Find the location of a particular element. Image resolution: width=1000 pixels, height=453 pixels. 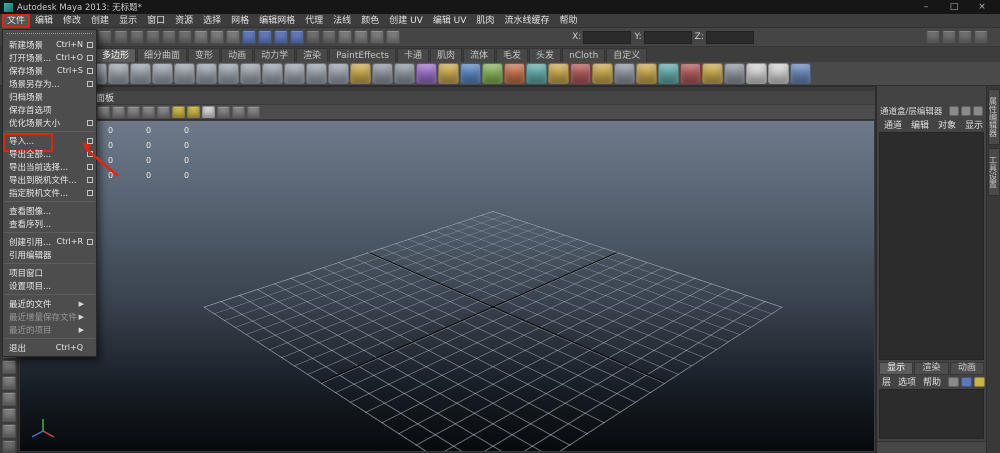

menubar-item-4: 创建 is located at coordinates (100, 21).